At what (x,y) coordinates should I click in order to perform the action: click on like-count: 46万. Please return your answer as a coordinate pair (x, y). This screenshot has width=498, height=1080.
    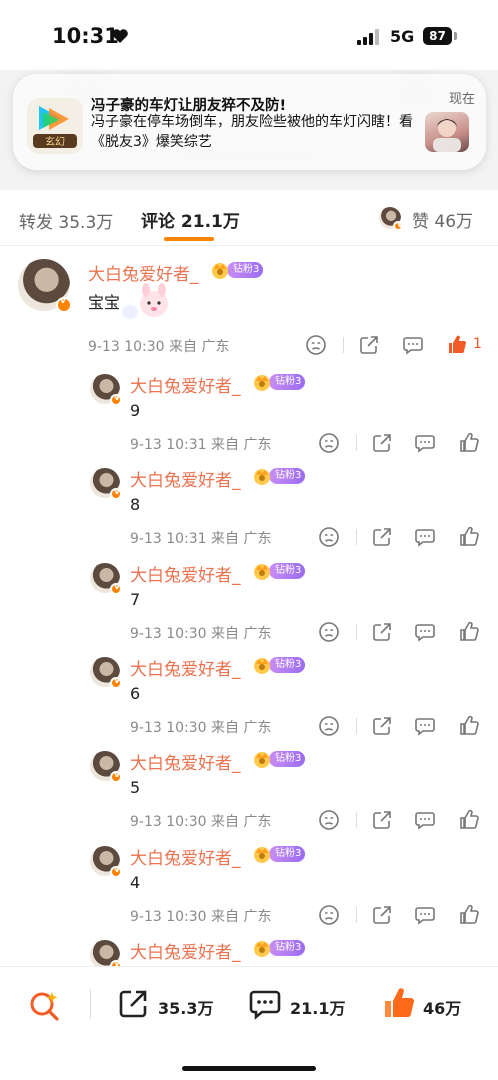
    Looking at the image, I should click on (442, 1007).